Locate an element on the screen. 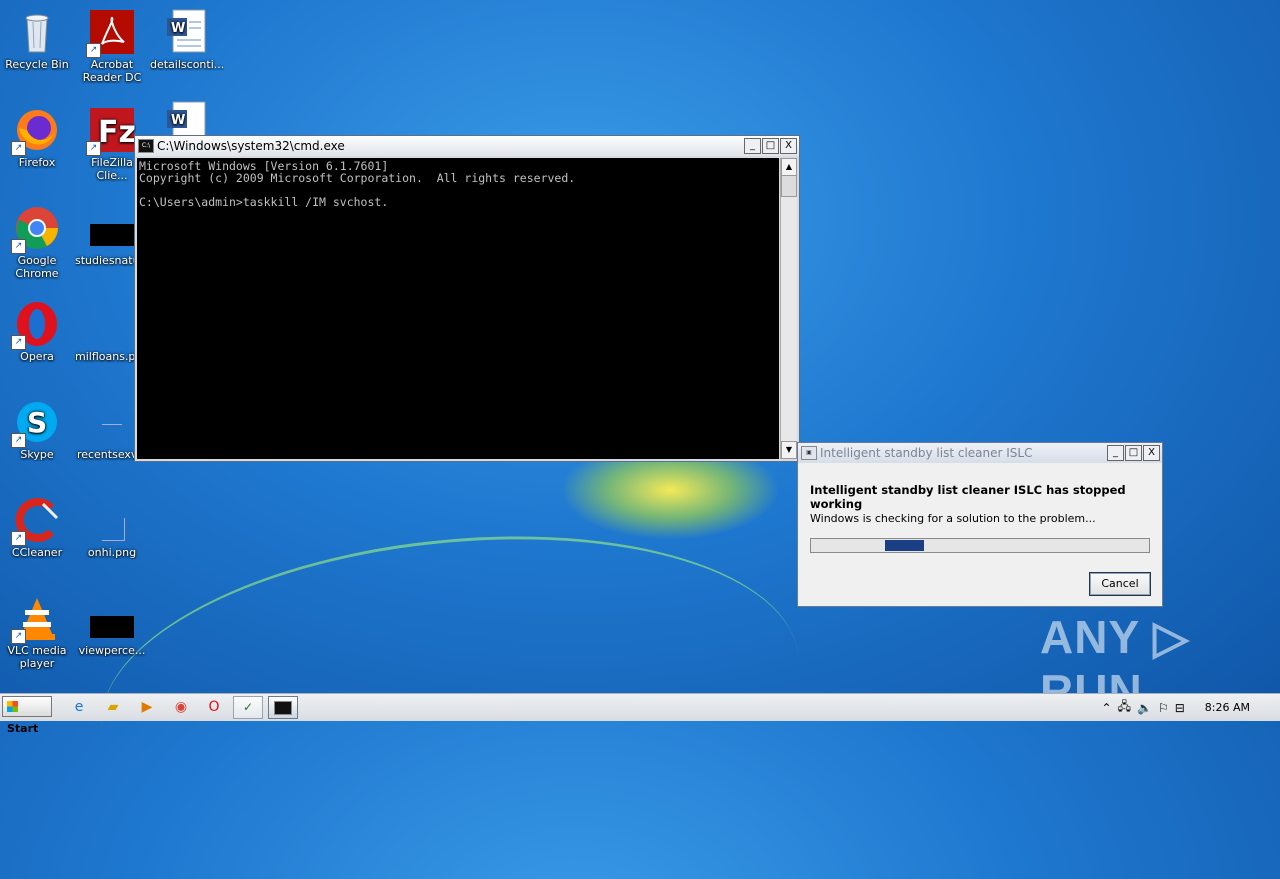 The width and height of the screenshot is (1280, 879). desktop-icon-label: Firefox is located at coordinates (37, 162).